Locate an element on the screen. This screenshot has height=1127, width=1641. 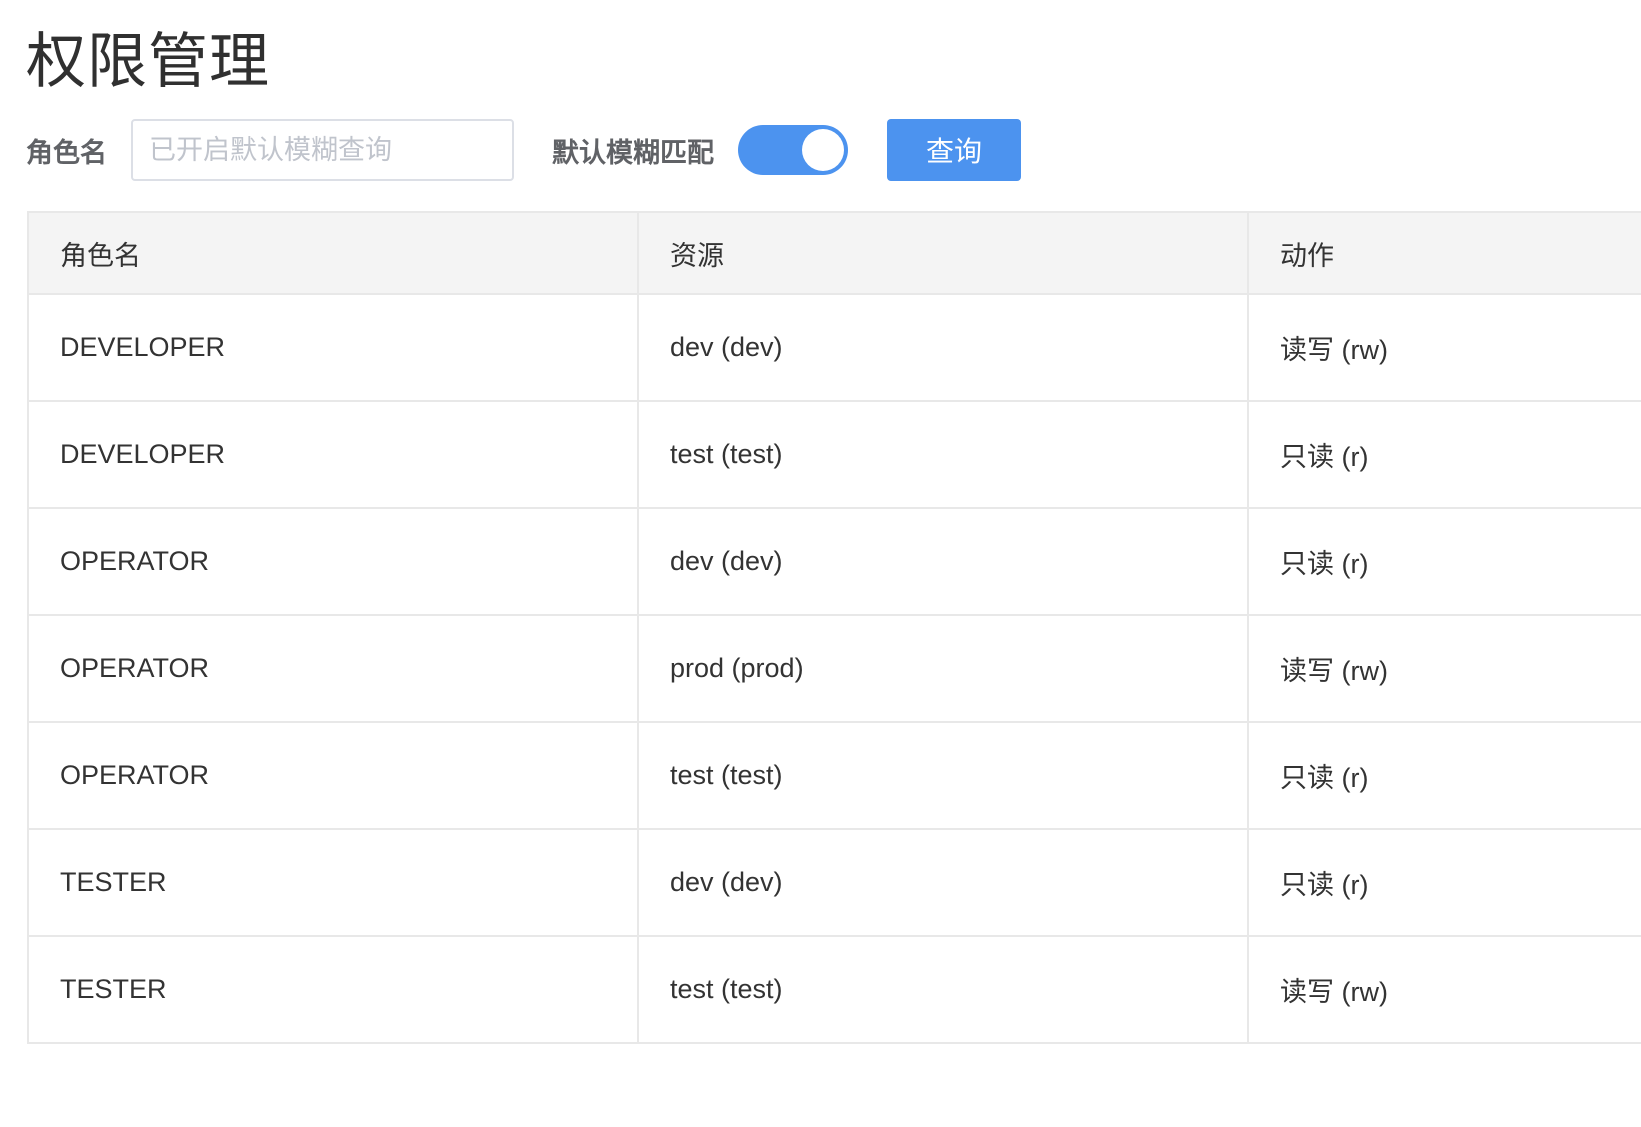
table-row: TESTER dev (dev) 只读 (r) is located at coordinates (834, 882).